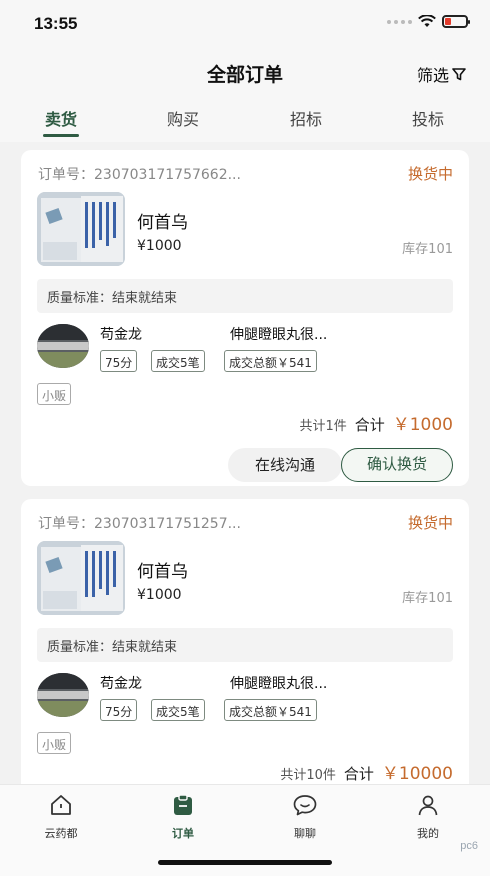 The image size is (490, 876). Describe the element at coordinates (183, 833) in the screenshot. I see `tabbar-label: 订单` at that location.